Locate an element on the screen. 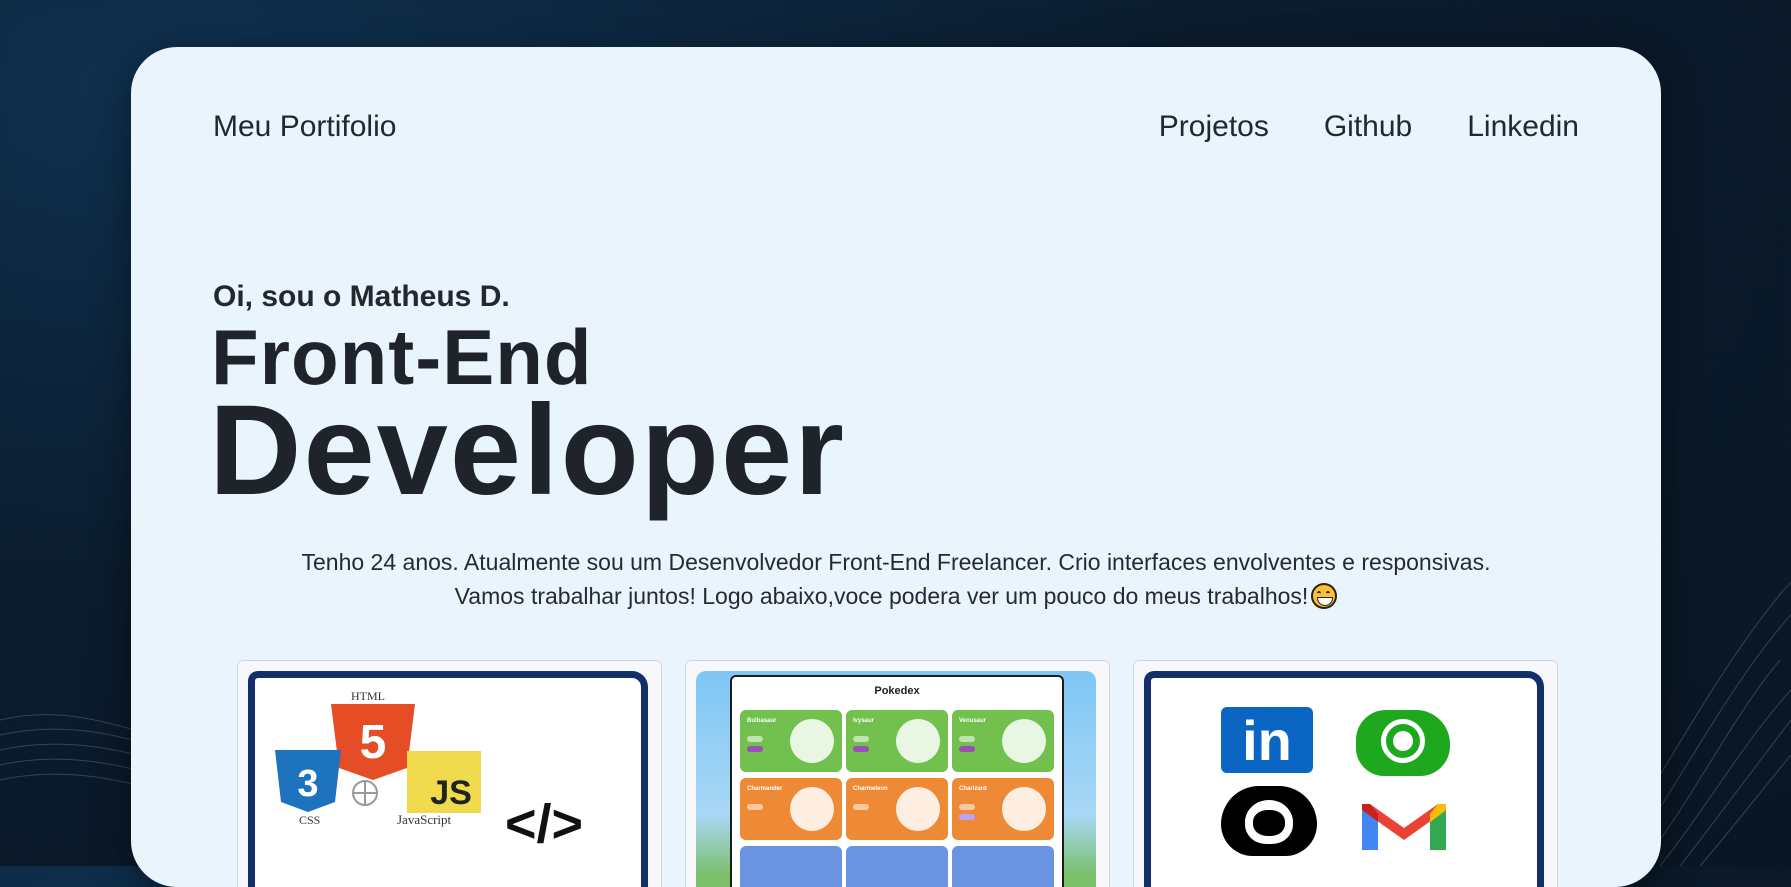 This screenshot has width=1791, height=887. pokemon-name: Ivysaur is located at coordinates (864, 721).